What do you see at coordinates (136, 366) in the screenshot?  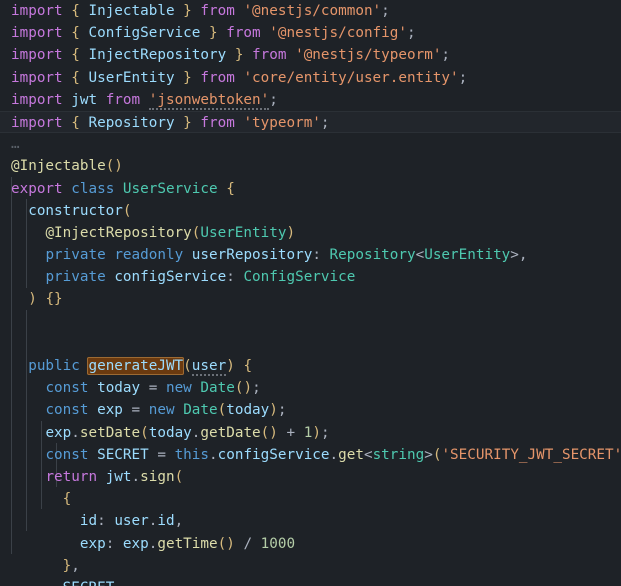 I see `highlighted-symbol: generateJWT` at bounding box center [136, 366].